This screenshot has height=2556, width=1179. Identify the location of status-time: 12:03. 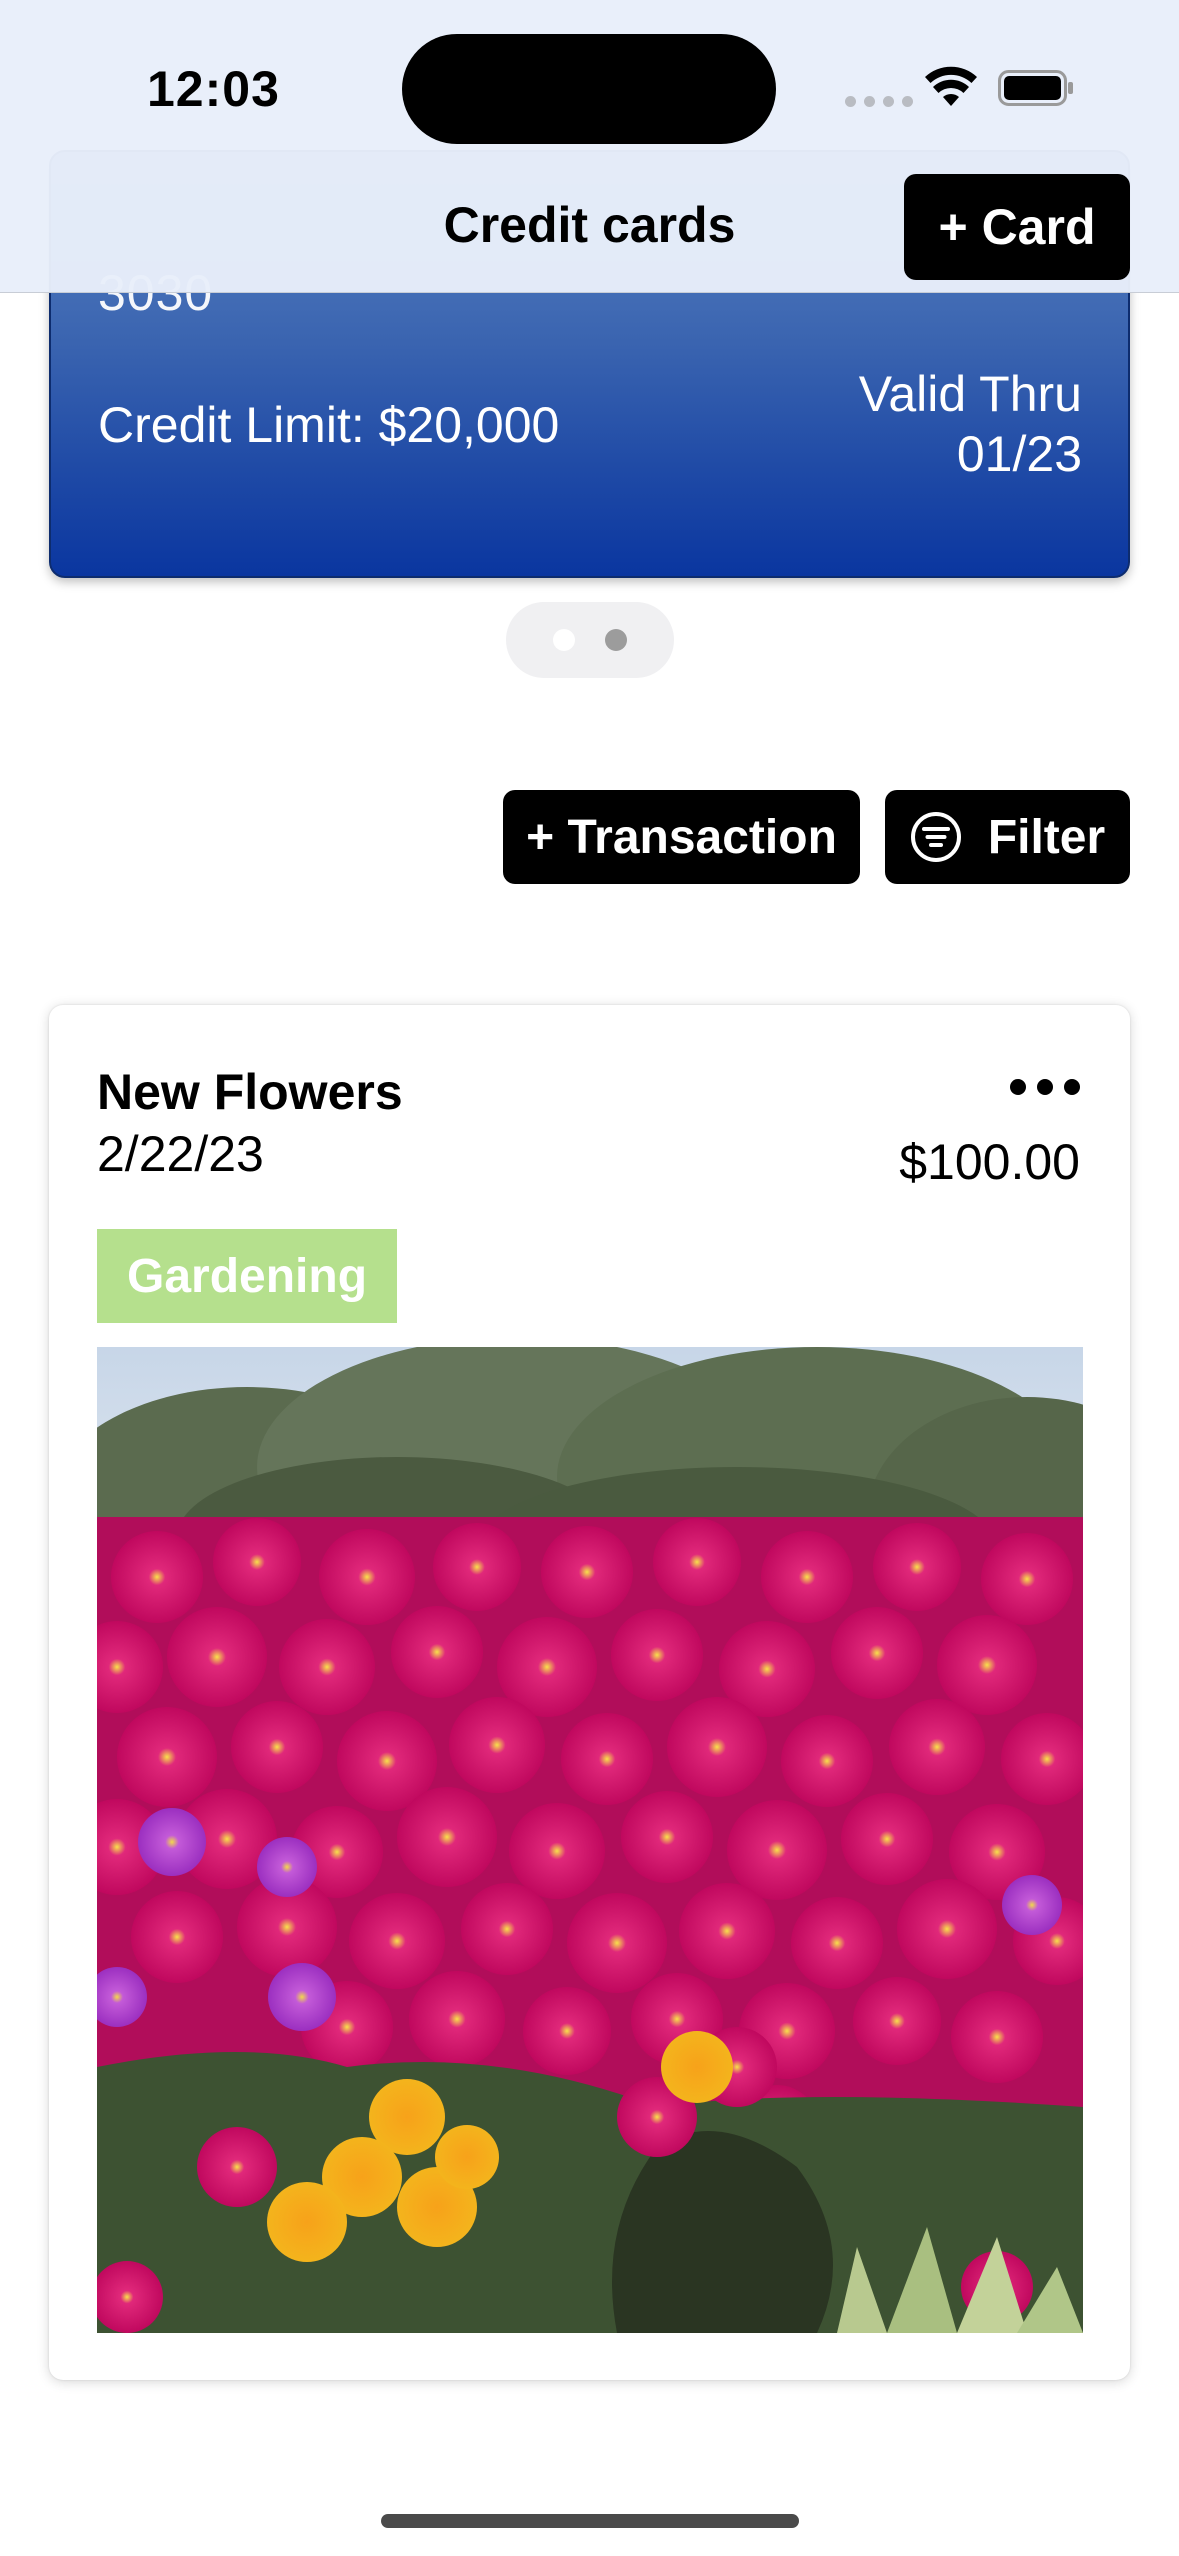
(213, 89).